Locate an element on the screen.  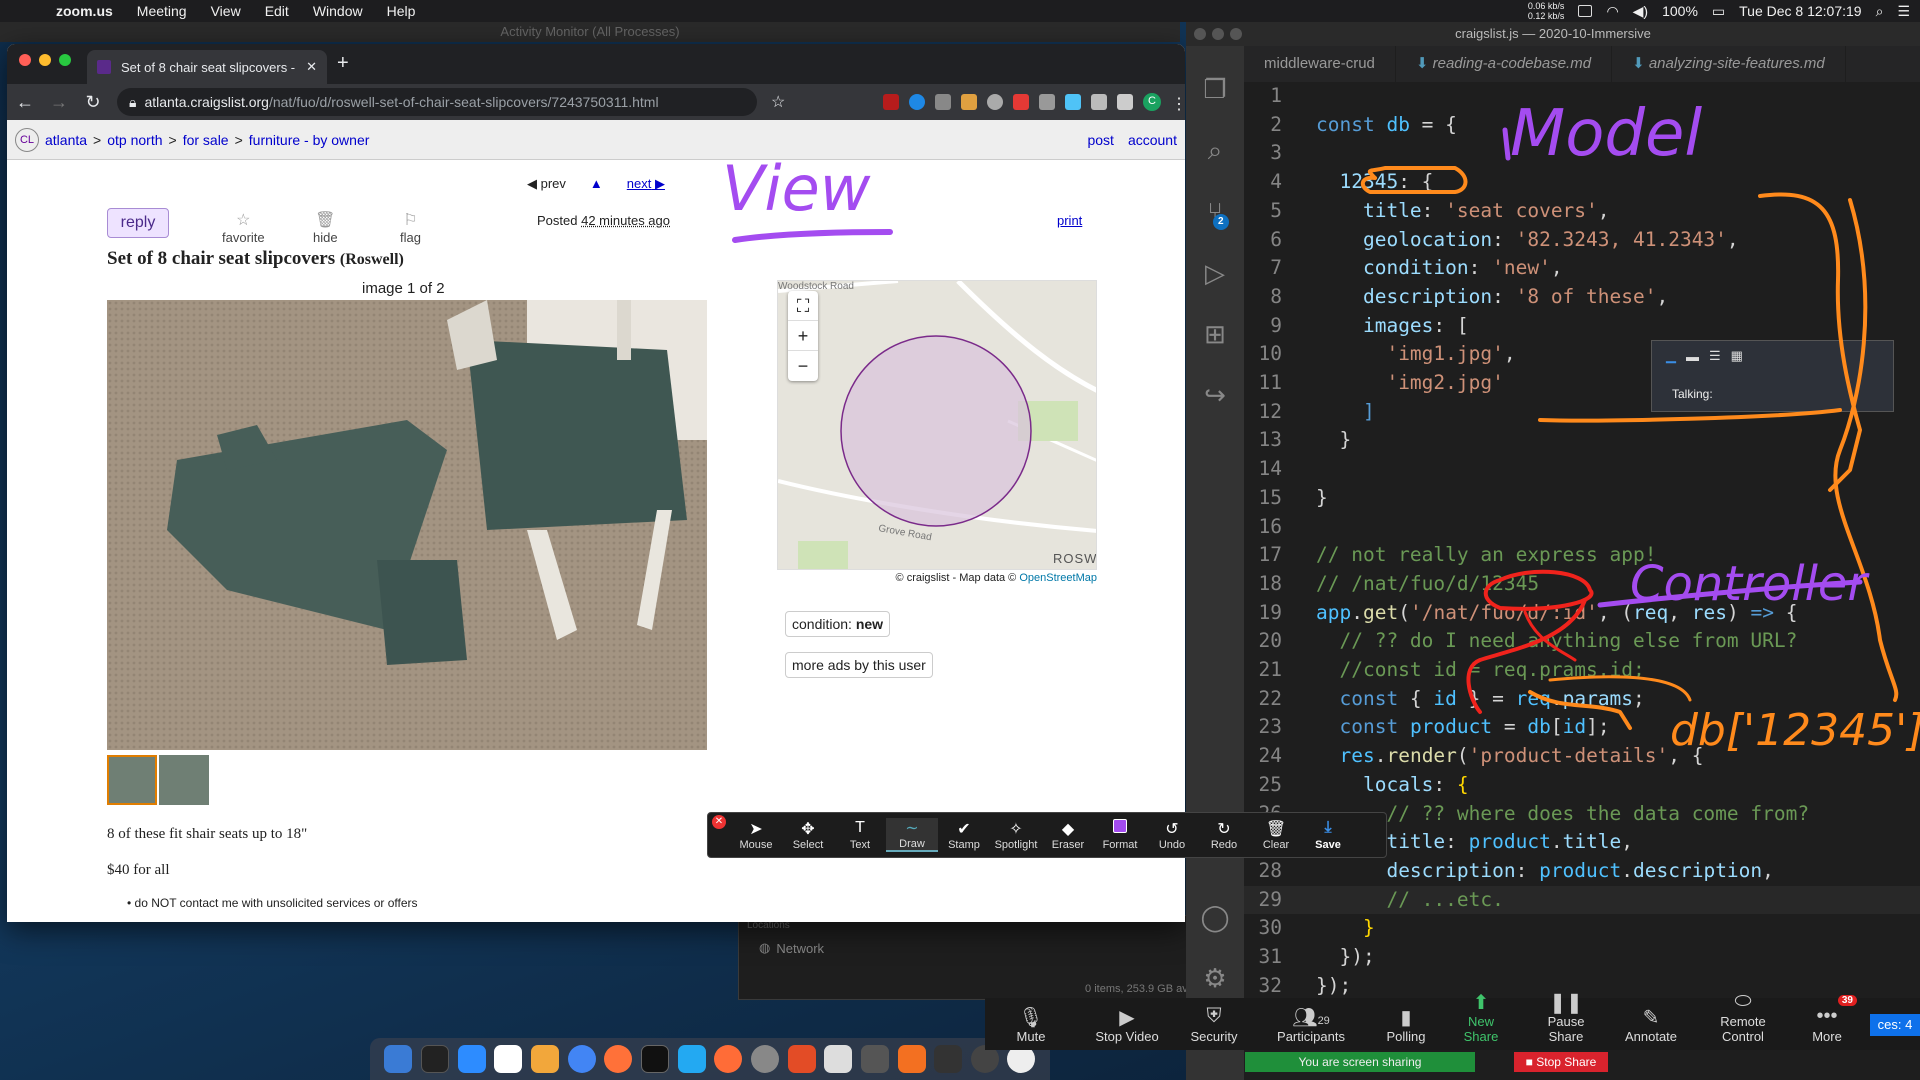
code-line: 22 const { id } = req. params; is located at coordinates (1582, 699).